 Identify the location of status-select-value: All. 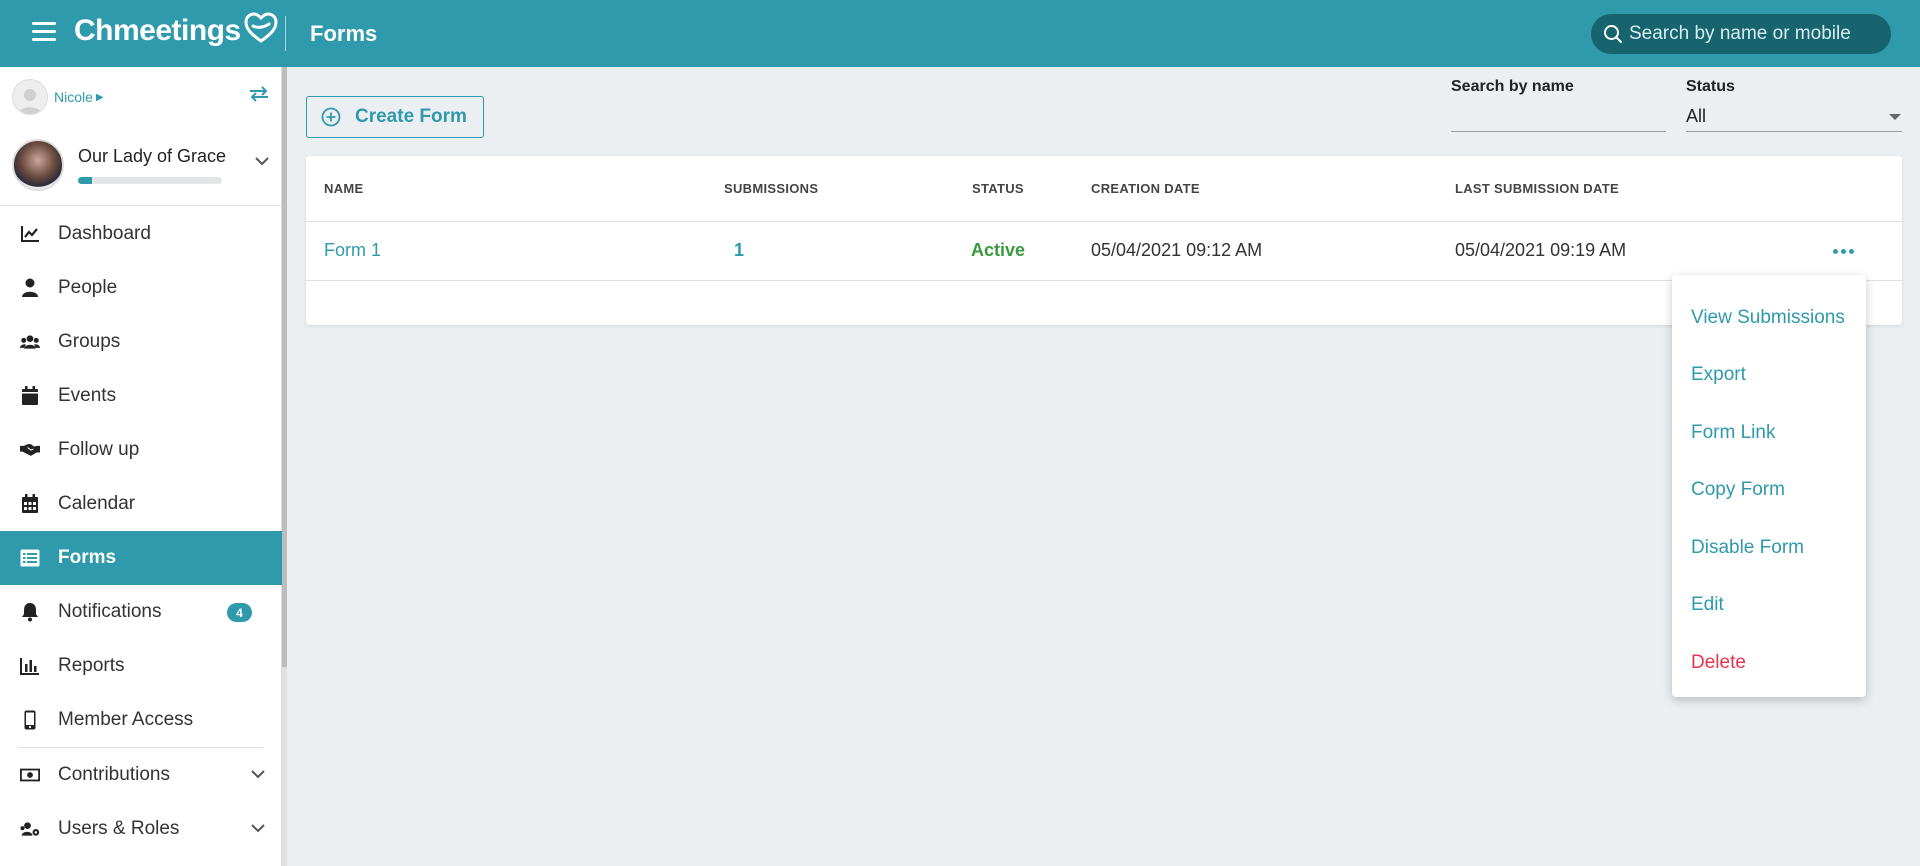
(1696, 116).